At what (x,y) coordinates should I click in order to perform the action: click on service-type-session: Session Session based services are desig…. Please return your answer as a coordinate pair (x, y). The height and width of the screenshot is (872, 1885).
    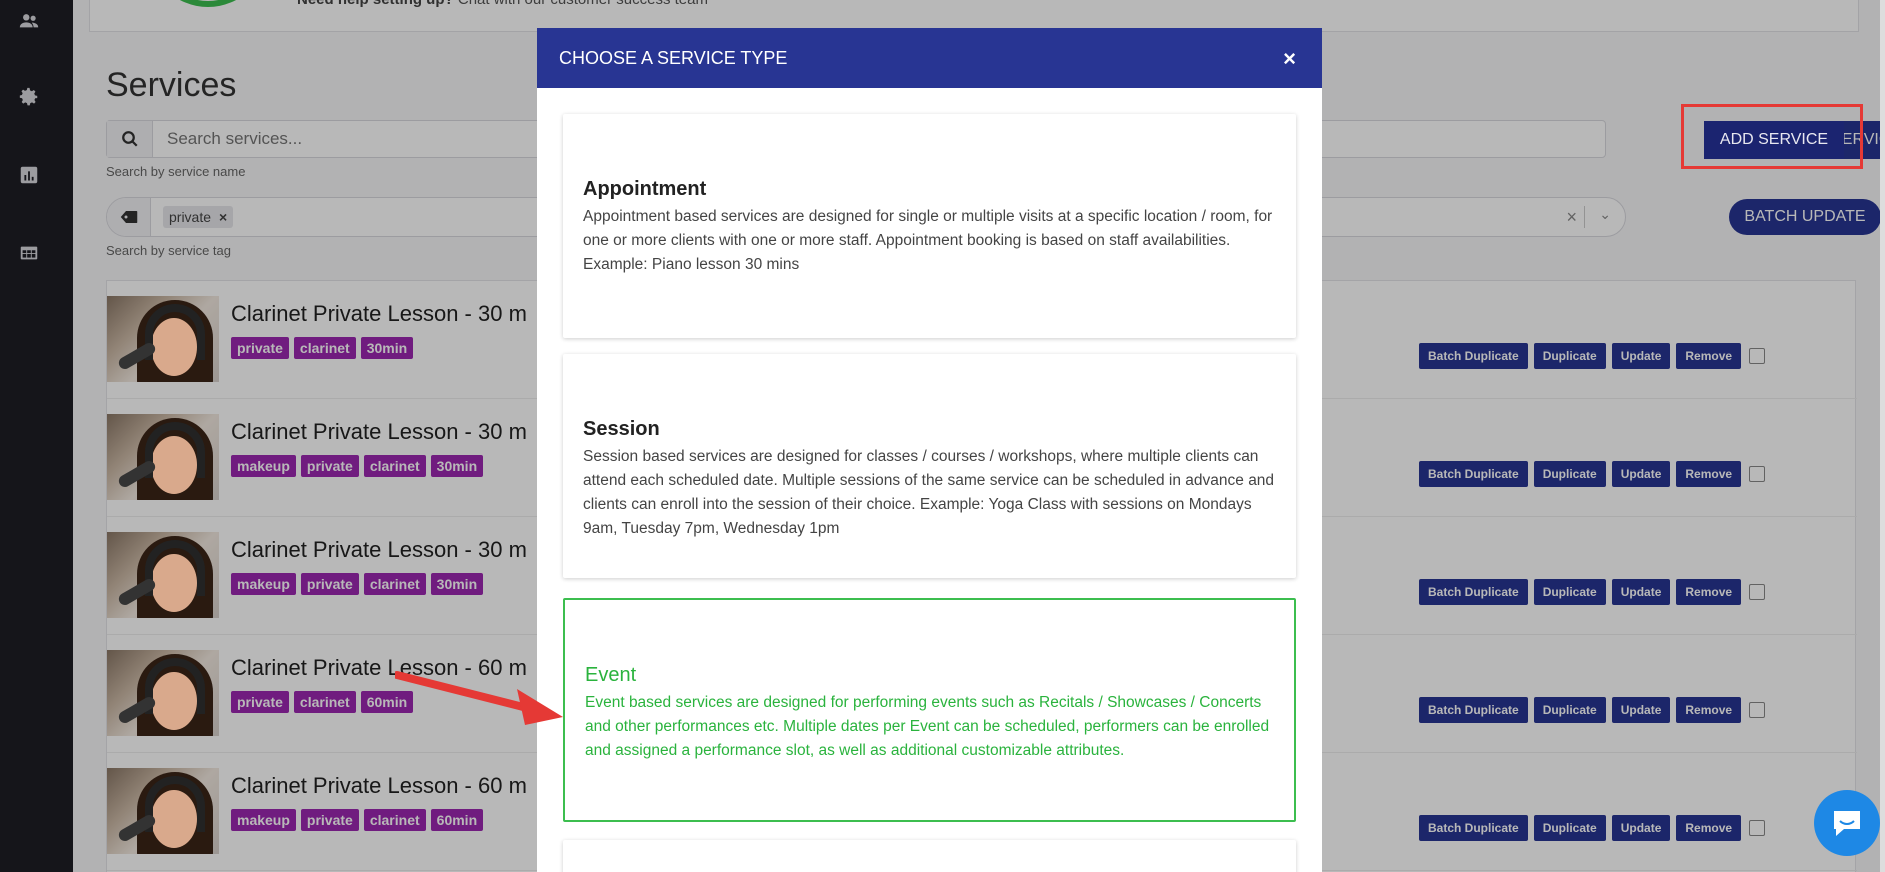
    Looking at the image, I should click on (929, 466).